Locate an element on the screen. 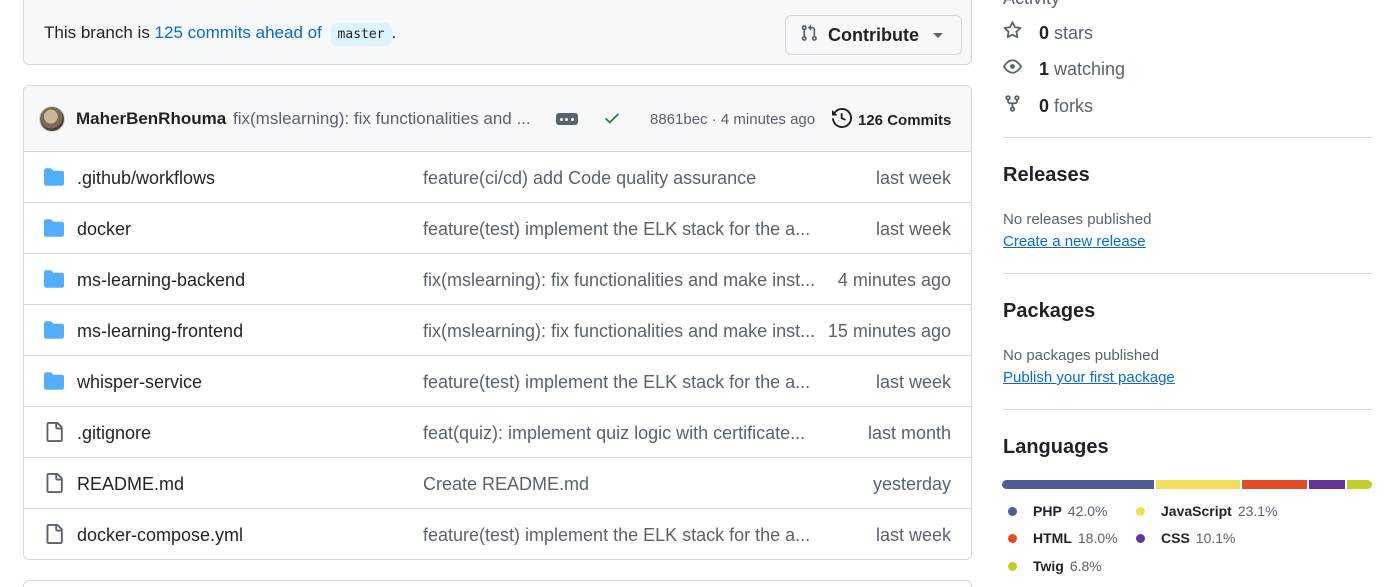 This screenshot has width=1396, height=587. stars-label: stars is located at coordinates (1074, 32).